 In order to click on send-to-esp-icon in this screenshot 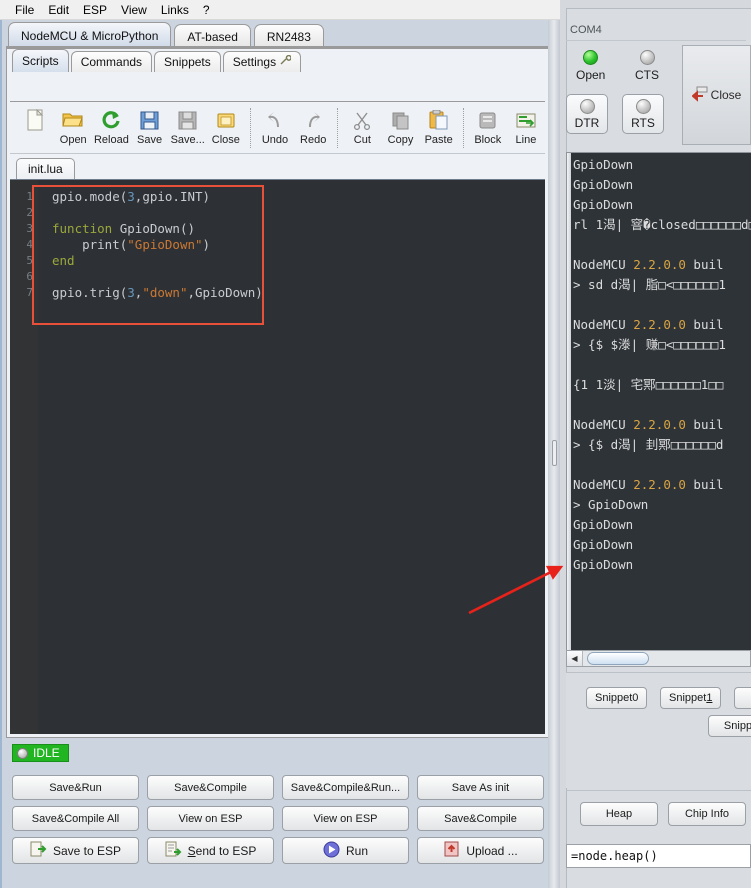, I will do `click(173, 850)`.